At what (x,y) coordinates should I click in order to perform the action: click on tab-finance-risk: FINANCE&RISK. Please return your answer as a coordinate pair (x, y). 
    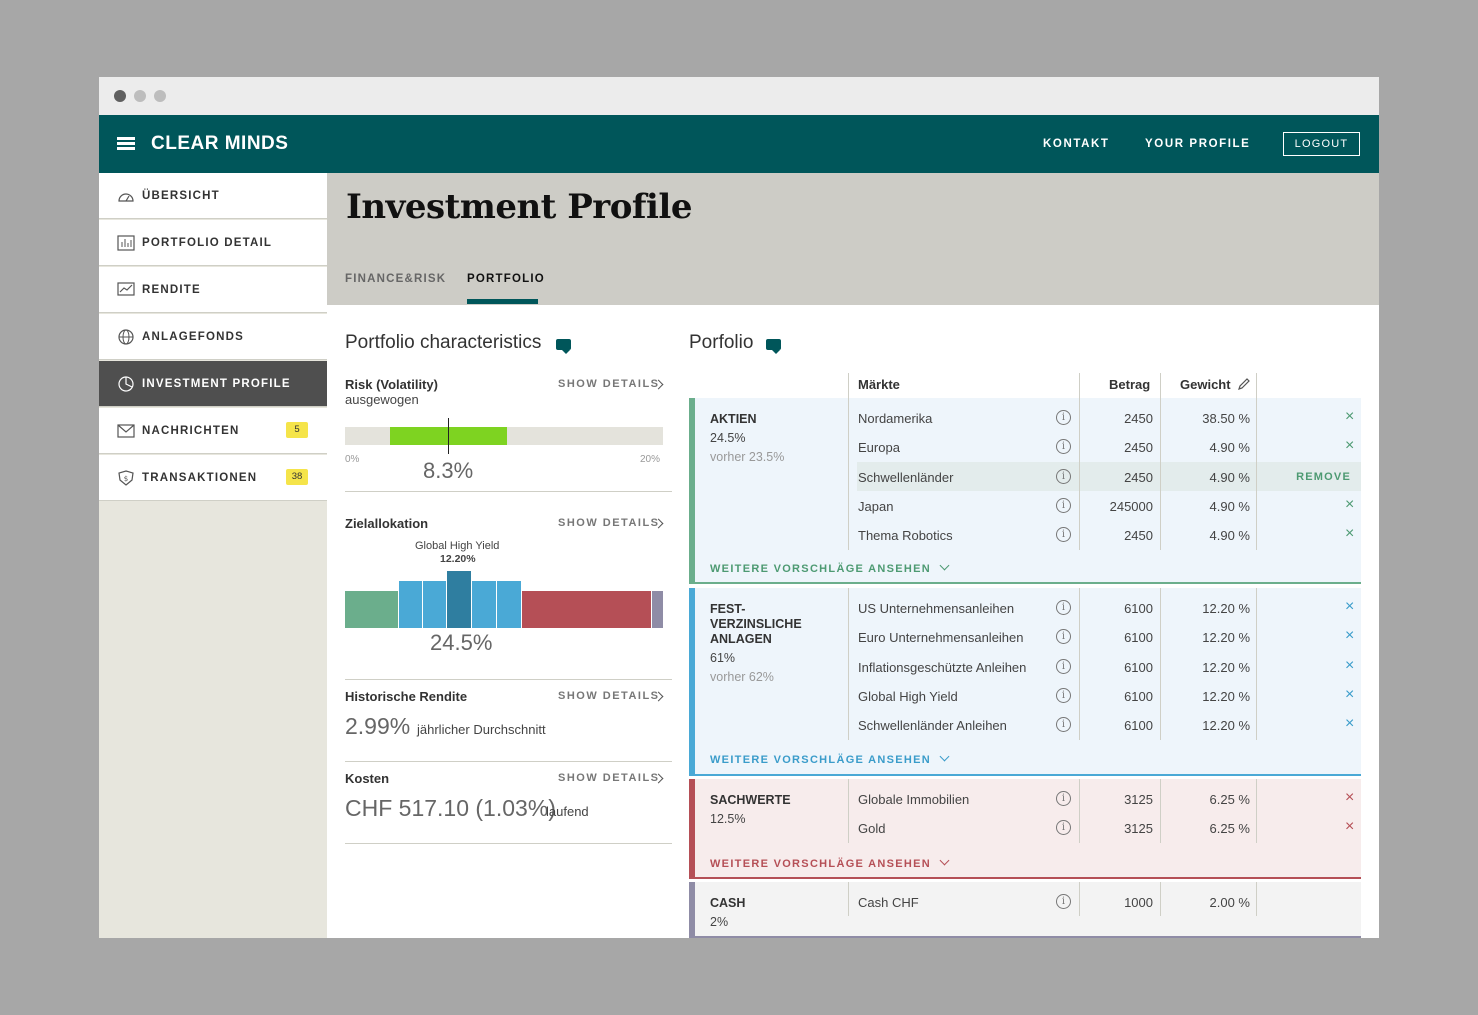
    Looking at the image, I should click on (395, 279).